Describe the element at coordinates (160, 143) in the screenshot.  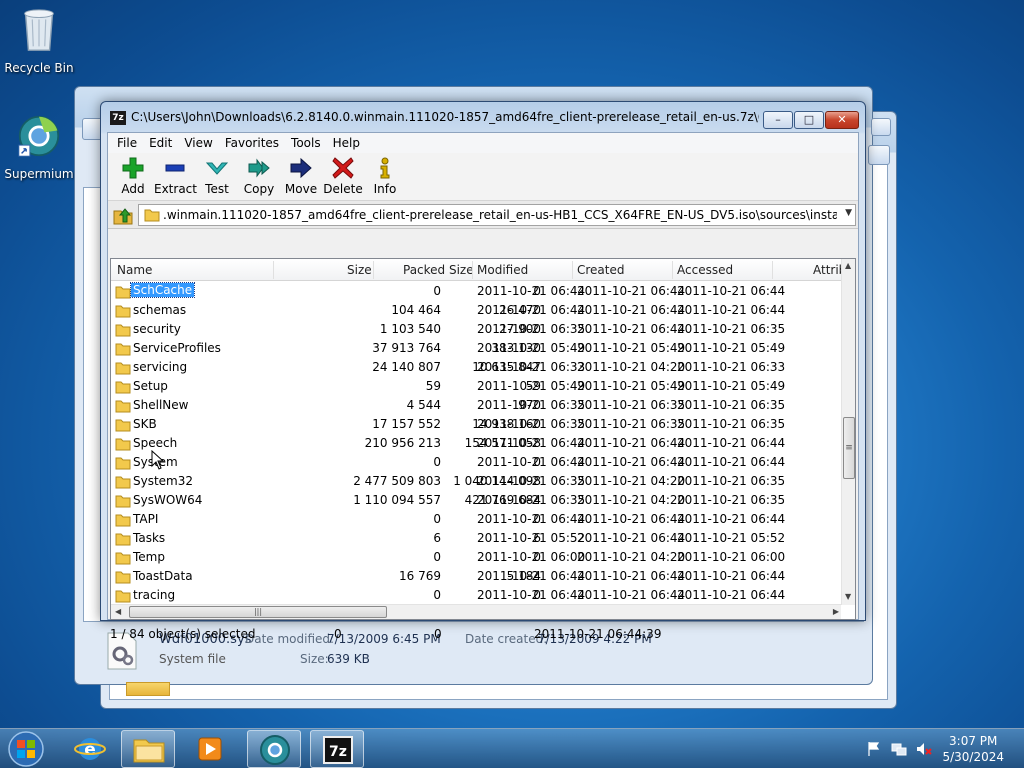
I see `menu-edit: Edit` at that location.